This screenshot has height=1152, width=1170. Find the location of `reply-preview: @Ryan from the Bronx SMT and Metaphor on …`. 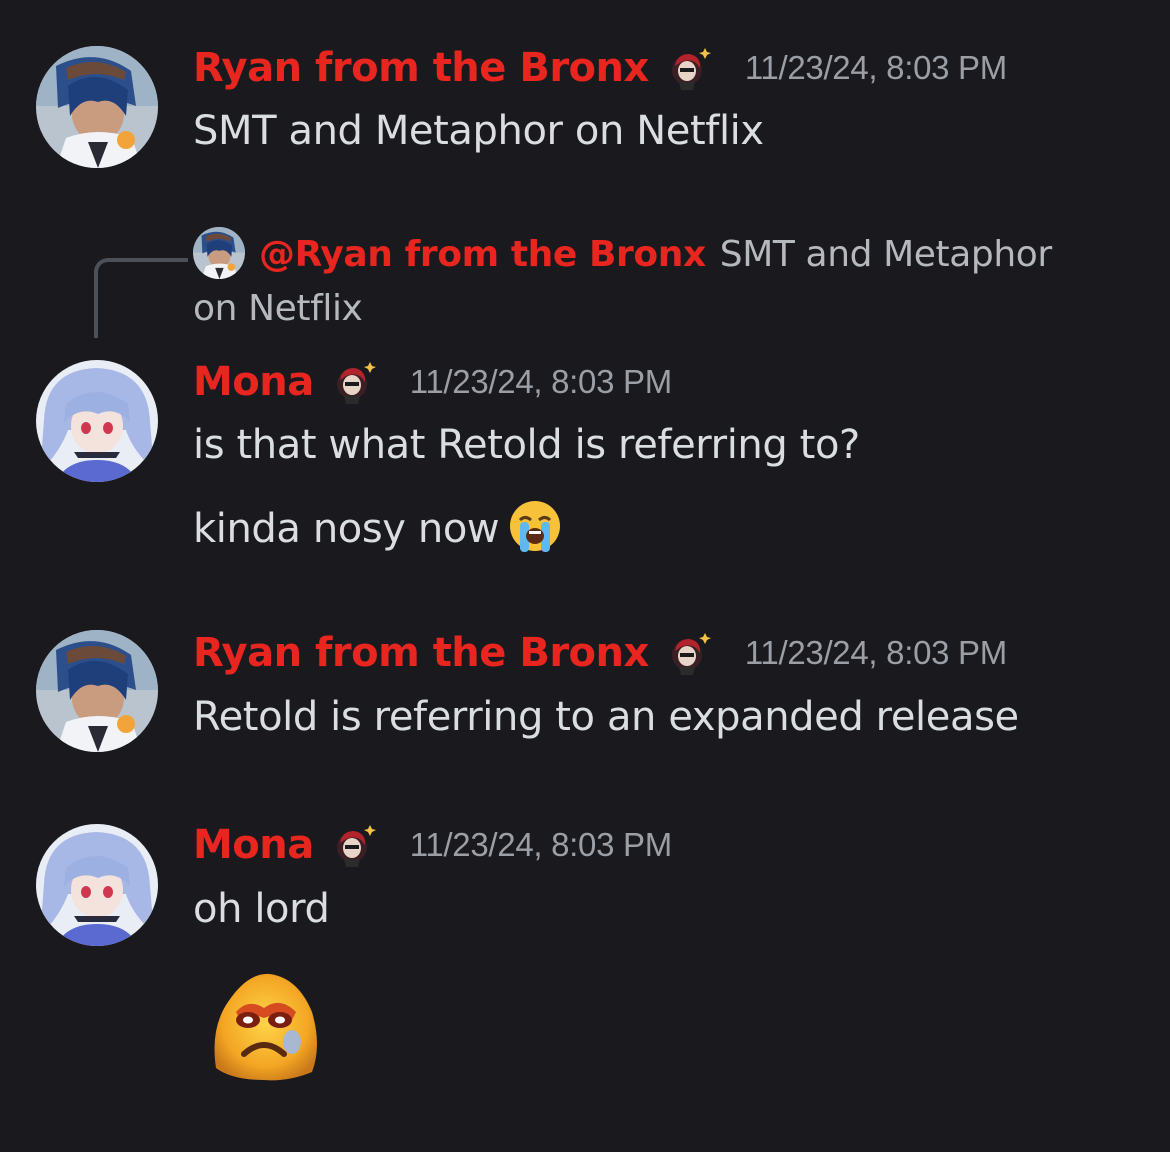

reply-preview: @Ryan from the Bronx SMT and Metaphor on … is located at coordinates (643, 282).